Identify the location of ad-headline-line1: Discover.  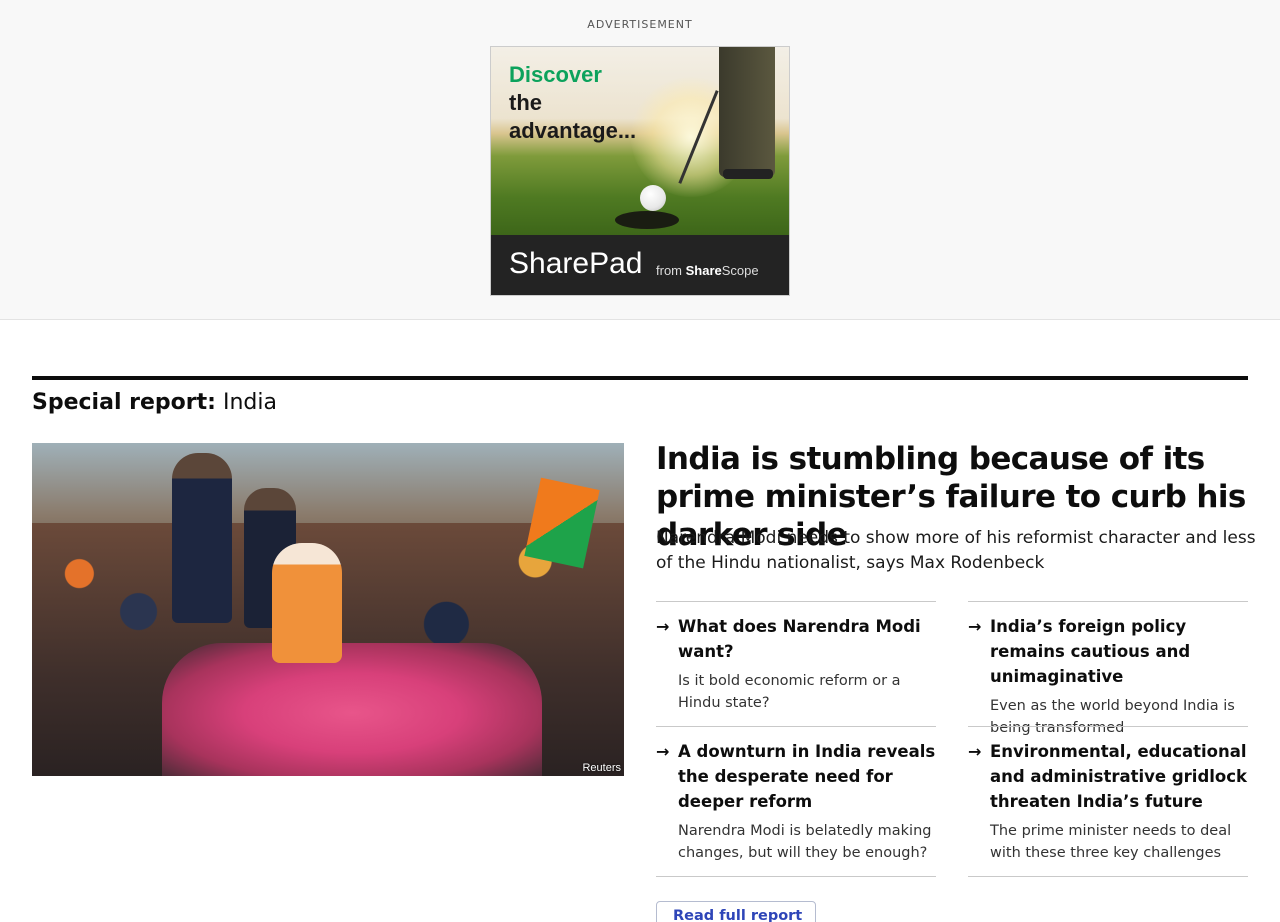
(555, 74).